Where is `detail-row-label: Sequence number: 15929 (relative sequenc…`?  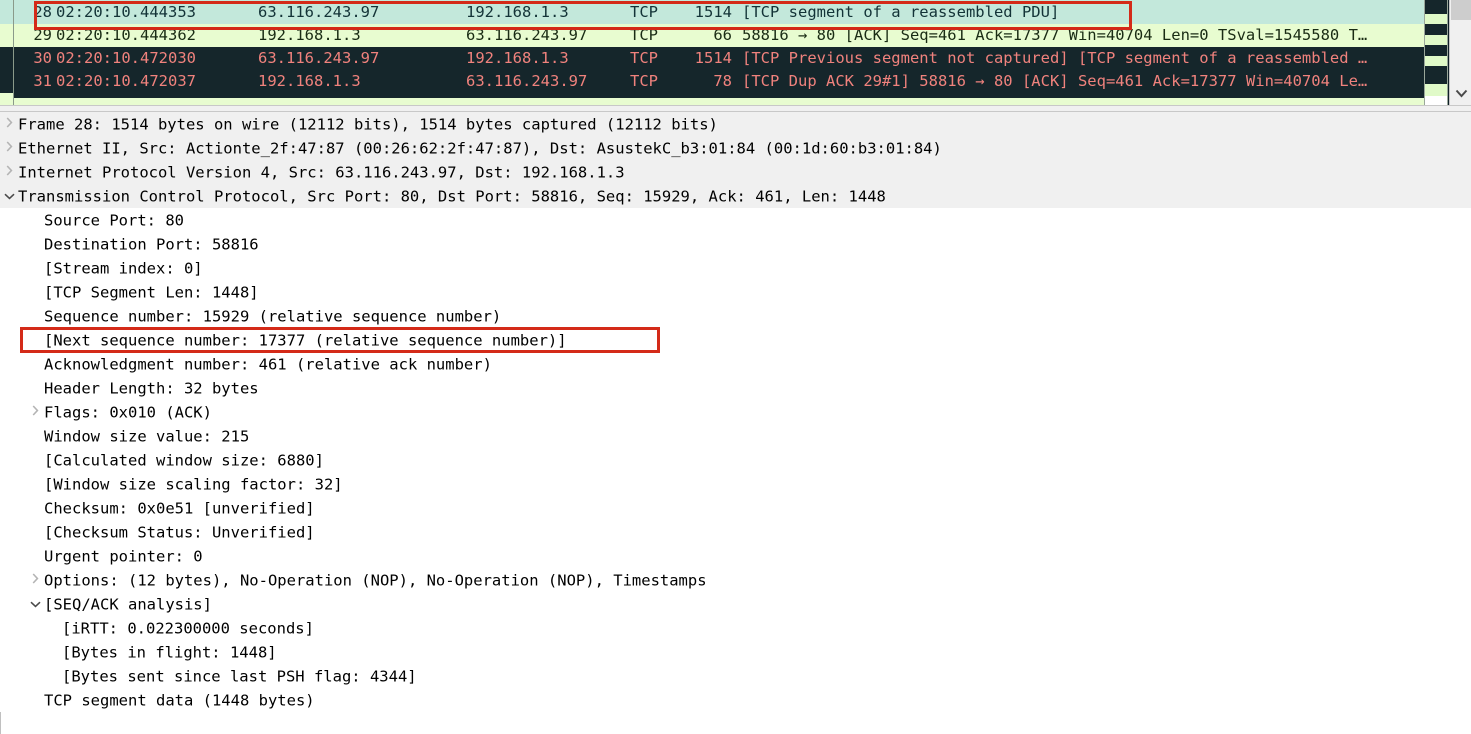 detail-row-label: Sequence number: 15929 (relative sequenc… is located at coordinates (273, 316).